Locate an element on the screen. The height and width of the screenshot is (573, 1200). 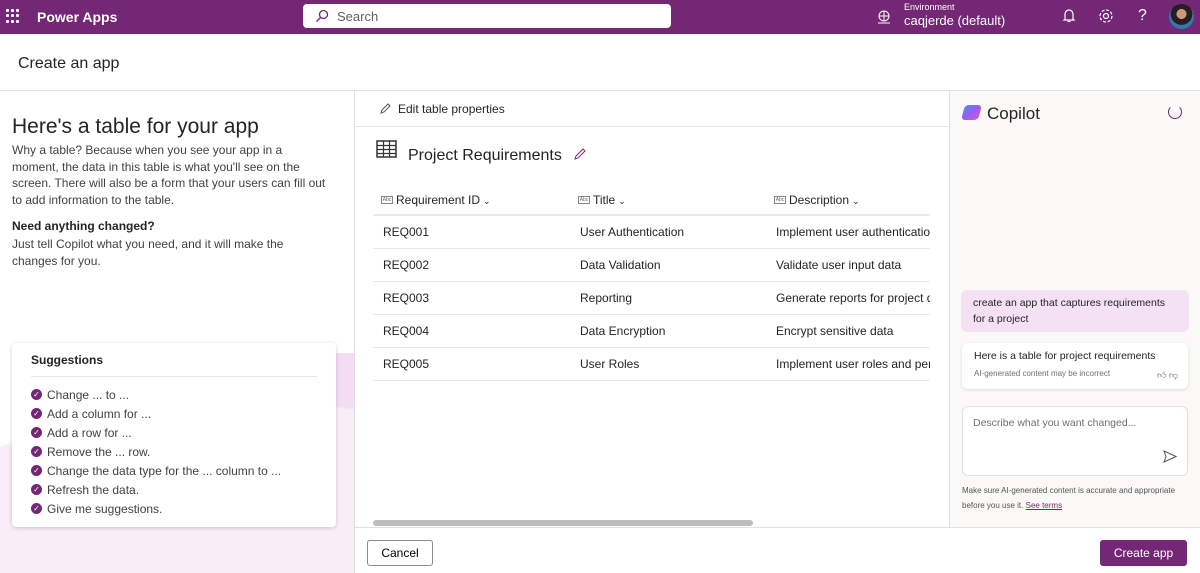
table-cell: User Authentication is located at coordinates (668, 232).